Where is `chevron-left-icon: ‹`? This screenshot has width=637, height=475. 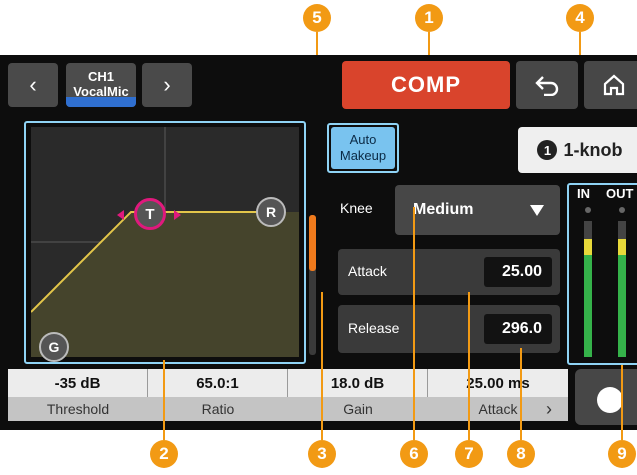
chevron-left-icon: ‹ is located at coordinates (33, 84).